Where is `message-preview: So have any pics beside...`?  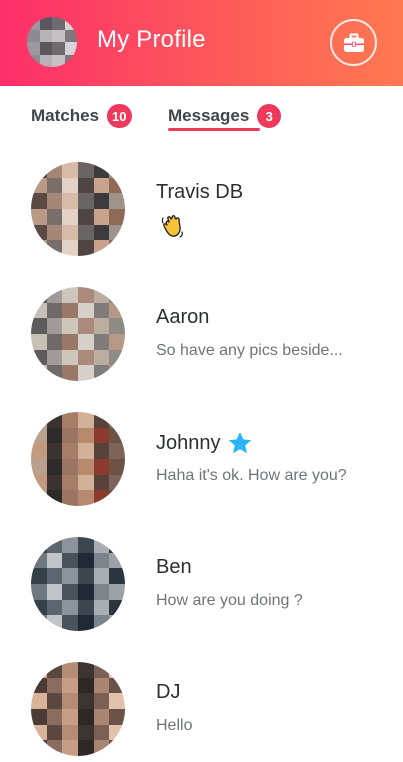 message-preview: So have any pics beside... is located at coordinates (249, 350).